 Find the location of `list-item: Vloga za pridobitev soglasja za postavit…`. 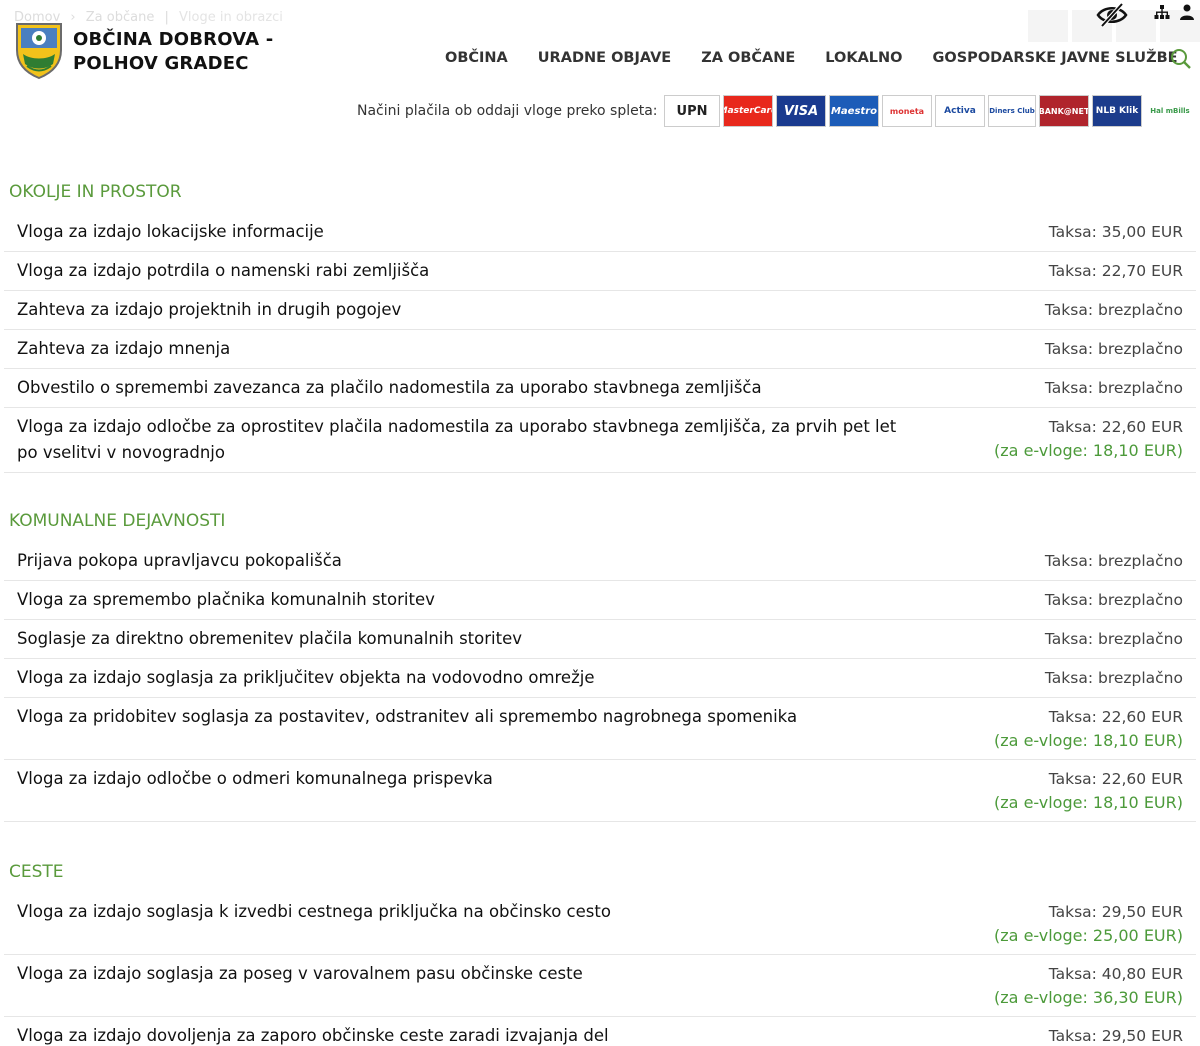

list-item: Vloga za pridobitev soglasja za postavit… is located at coordinates (600, 729).